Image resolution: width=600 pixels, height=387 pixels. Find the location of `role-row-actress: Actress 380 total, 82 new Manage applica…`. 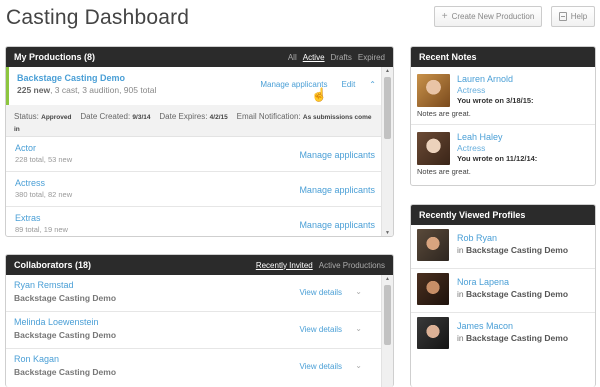

role-row-actress: Actress 380 total, 82 new Manage applica… is located at coordinates (194, 189).